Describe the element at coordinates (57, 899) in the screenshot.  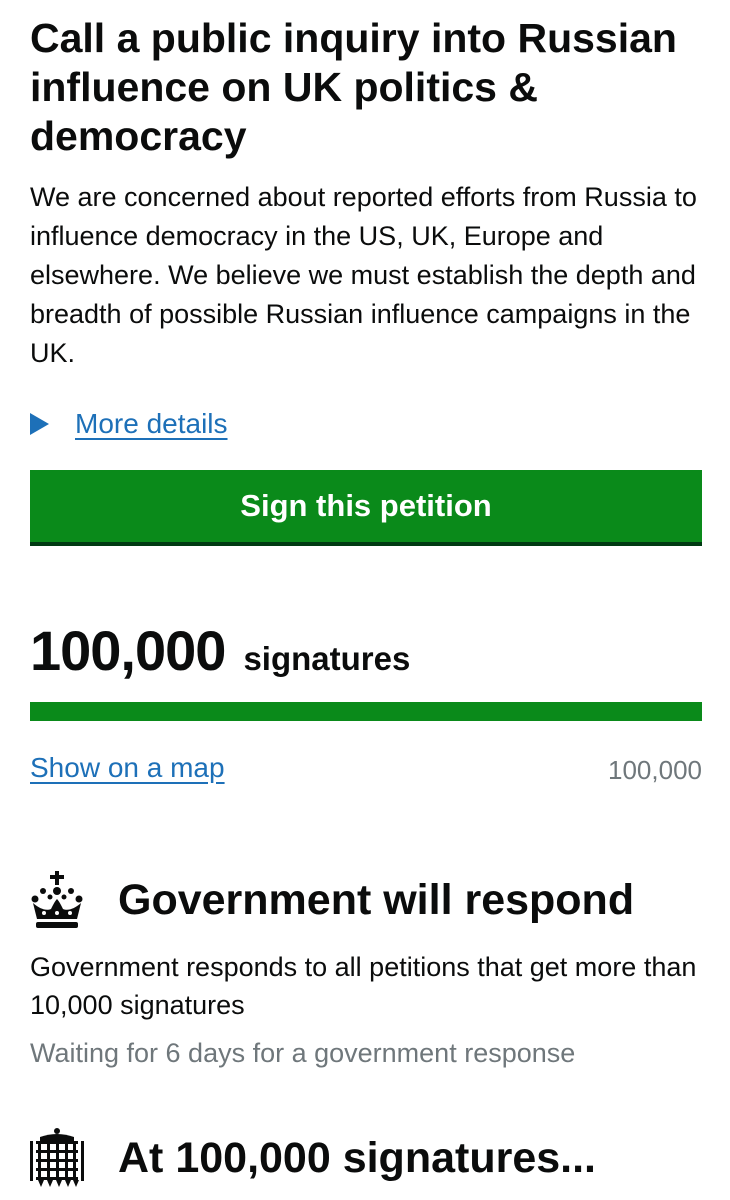
I see `crown-icon` at that location.